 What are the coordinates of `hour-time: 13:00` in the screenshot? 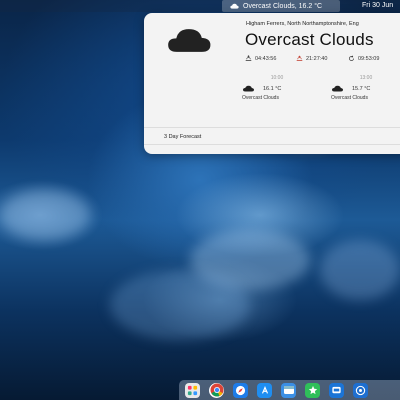 It's located at (366, 78).